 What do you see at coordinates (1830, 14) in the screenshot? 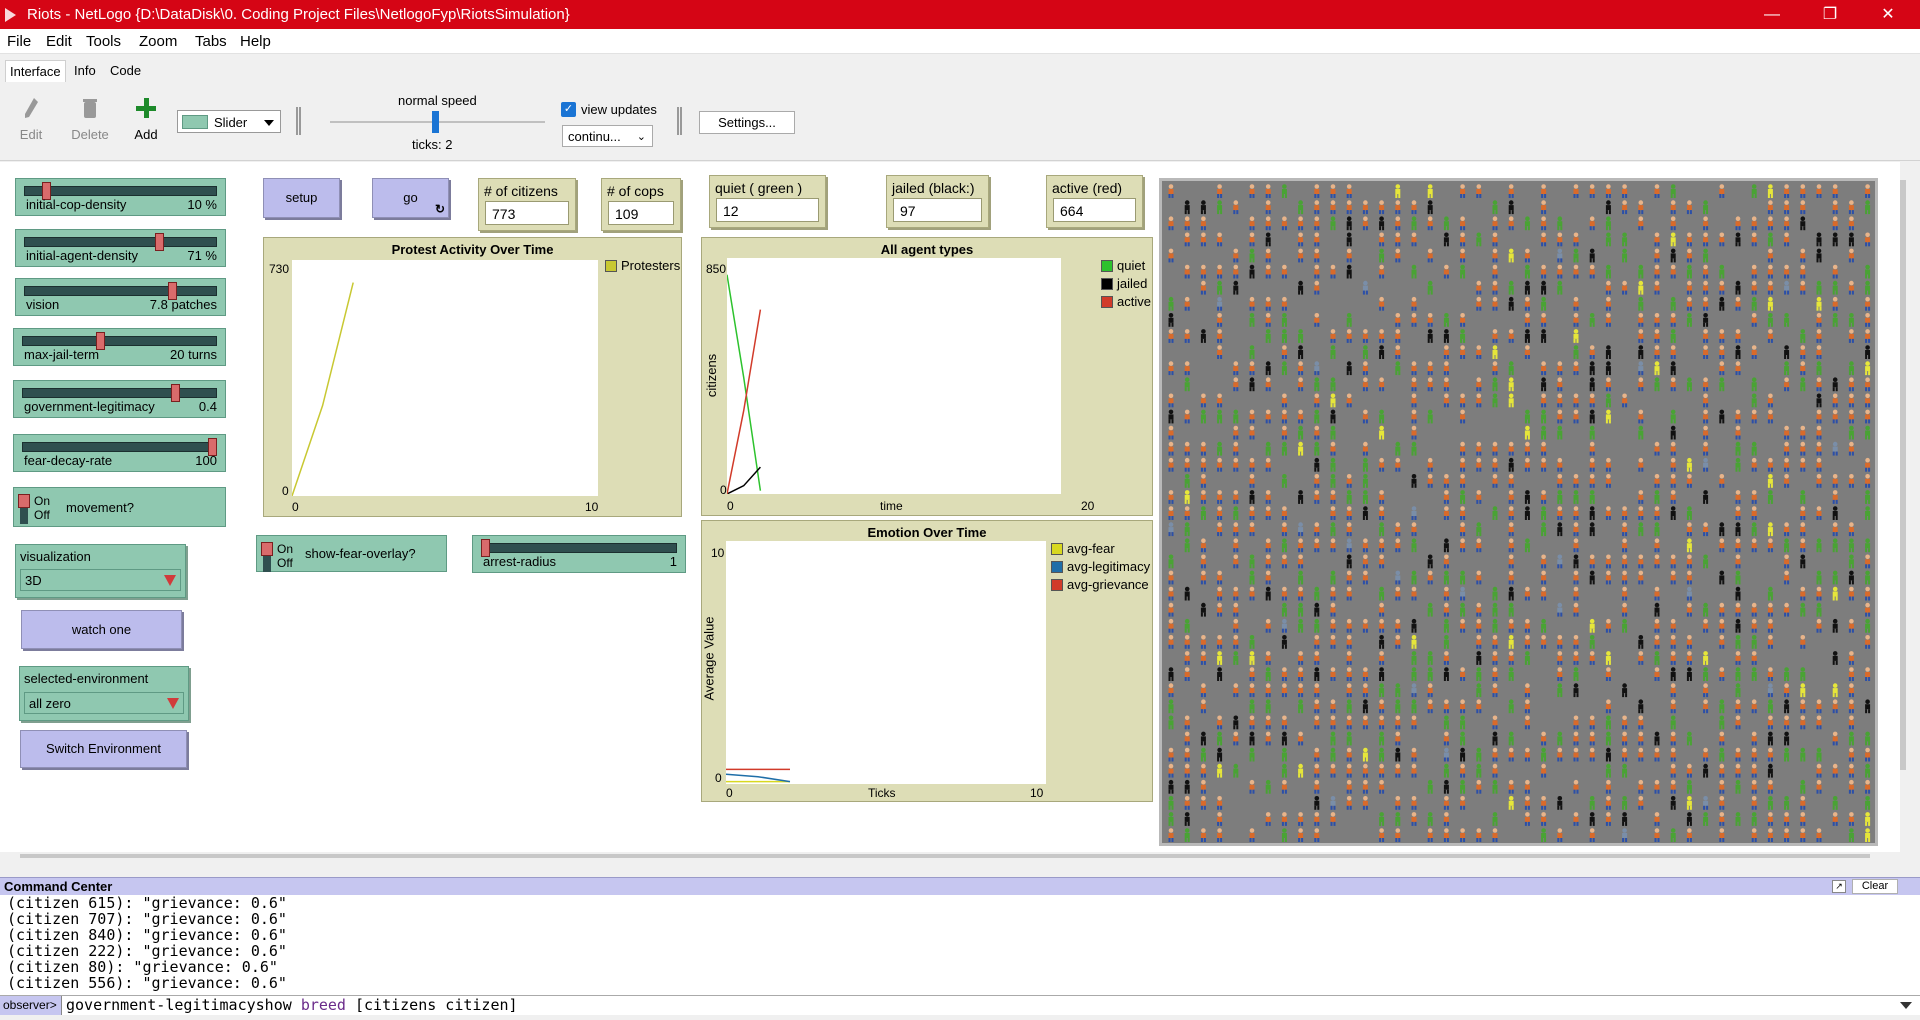
I see `restore-icon: ❐` at bounding box center [1830, 14].